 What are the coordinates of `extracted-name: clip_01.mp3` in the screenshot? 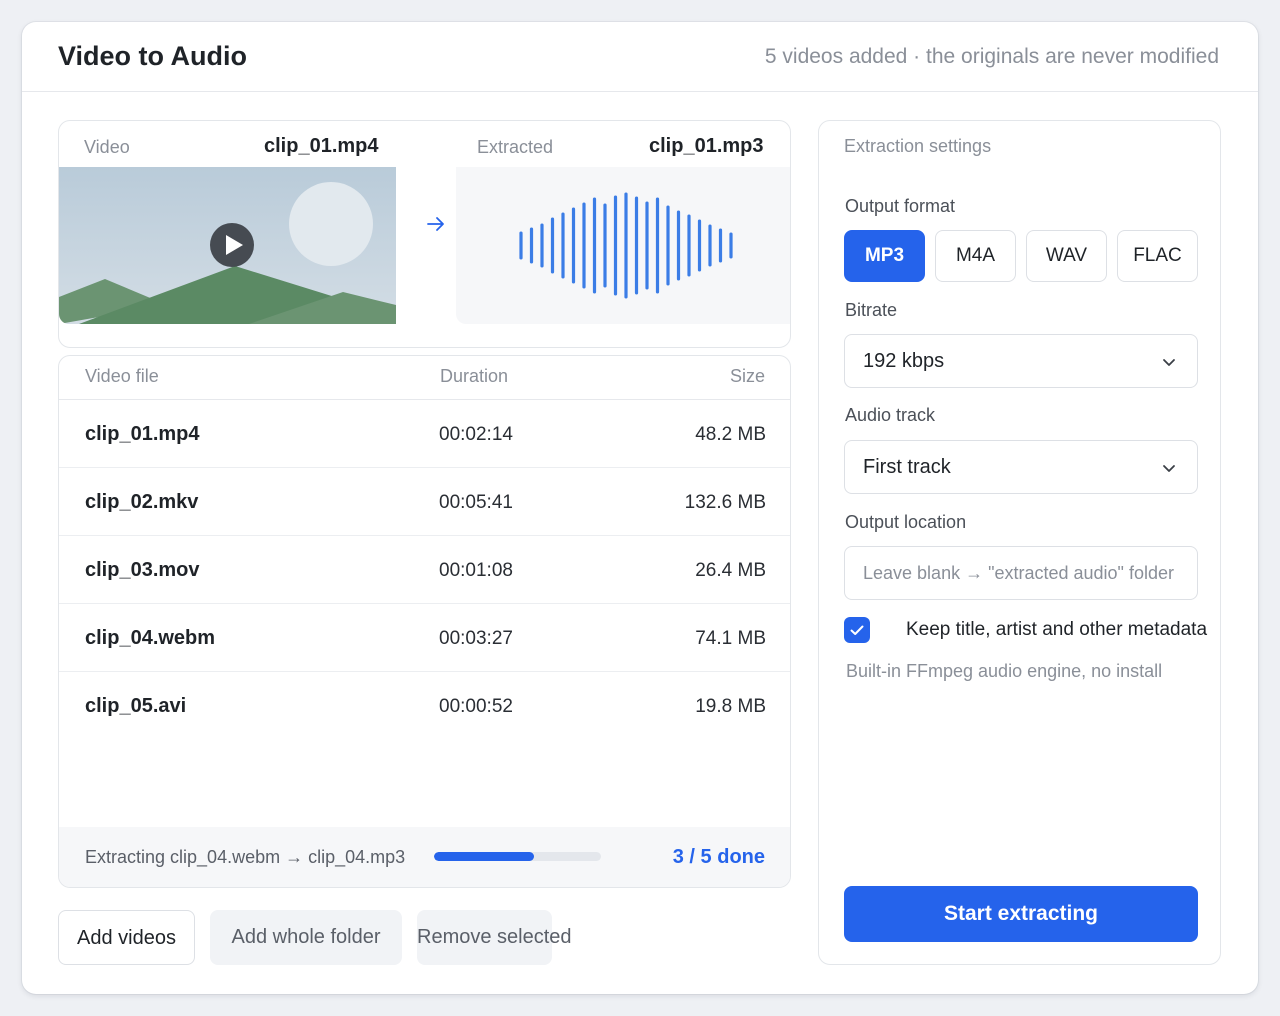 It's located at (706, 146).